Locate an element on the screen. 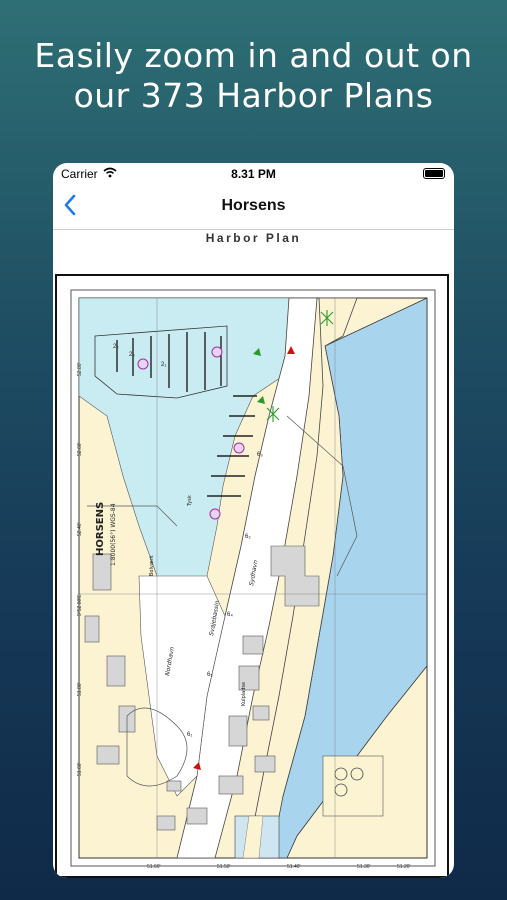 Image resolution: width=507 pixels, height=900 pixels. lat-label: 51.30' is located at coordinates (364, 867).